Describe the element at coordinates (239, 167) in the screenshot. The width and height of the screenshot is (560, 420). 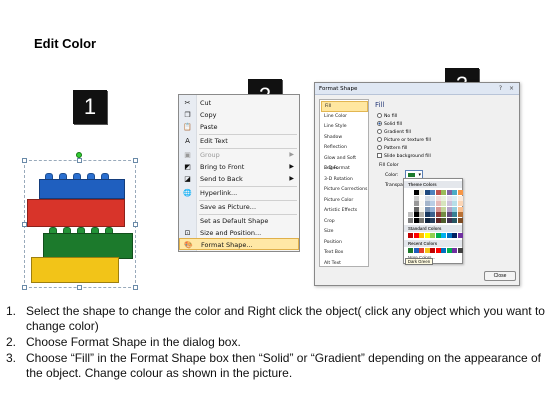
I see `menu-item-bring-to-front: ◩ Bring to Front ▶` at that location.